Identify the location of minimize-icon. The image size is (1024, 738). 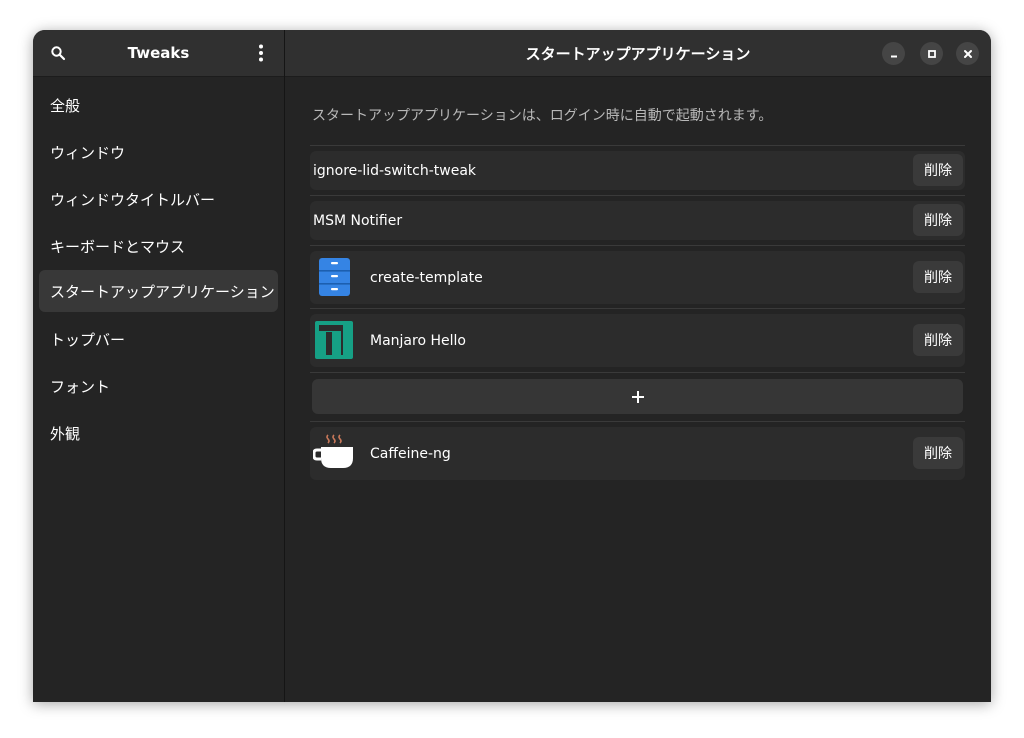
(893, 56).